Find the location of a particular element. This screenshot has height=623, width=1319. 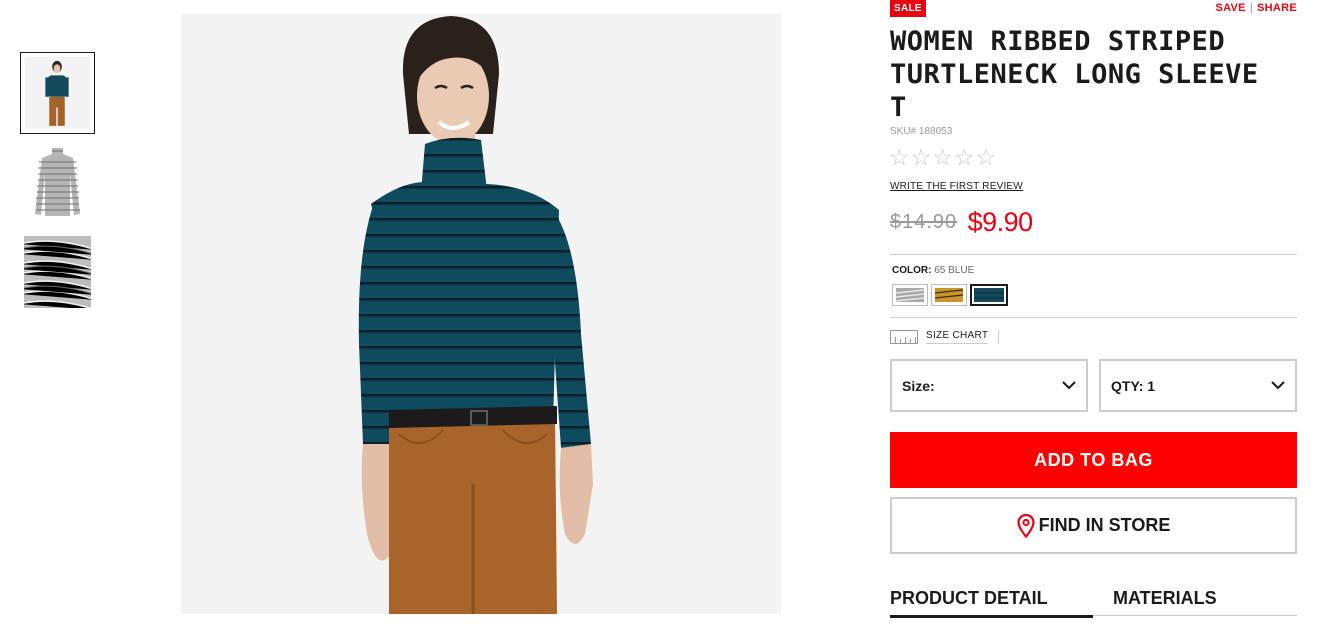

sale-badge: SALE is located at coordinates (908, 8).